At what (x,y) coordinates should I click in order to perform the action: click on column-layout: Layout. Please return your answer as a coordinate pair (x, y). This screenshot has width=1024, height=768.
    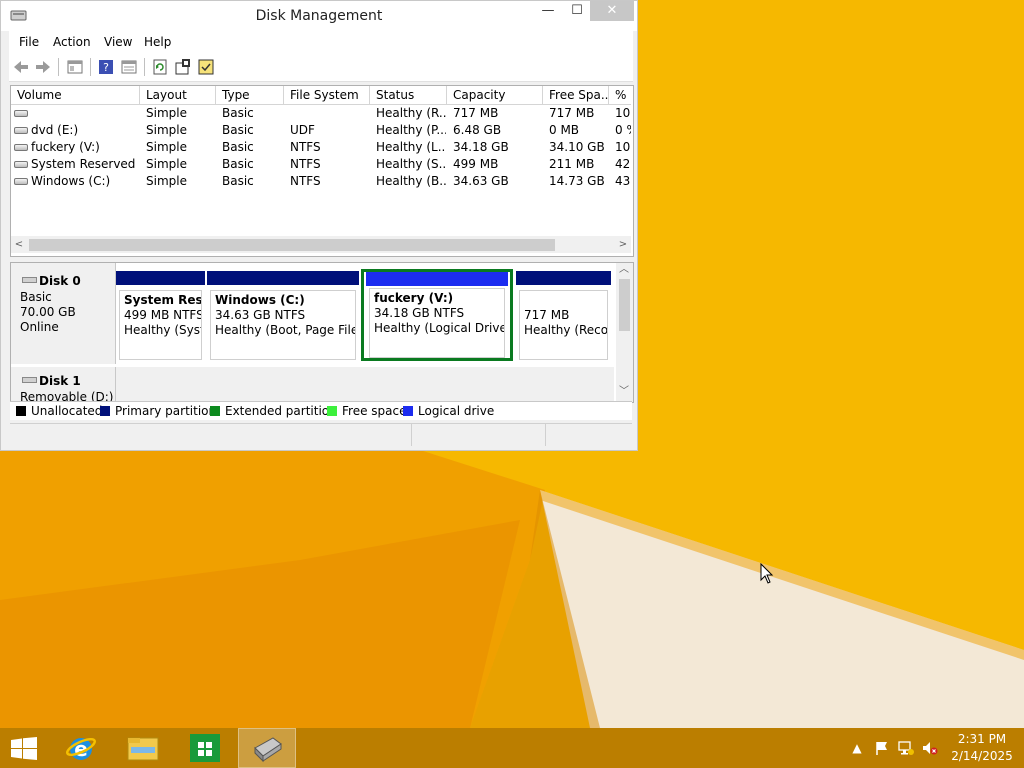
    Looking at the image, I should click on (178, 95).